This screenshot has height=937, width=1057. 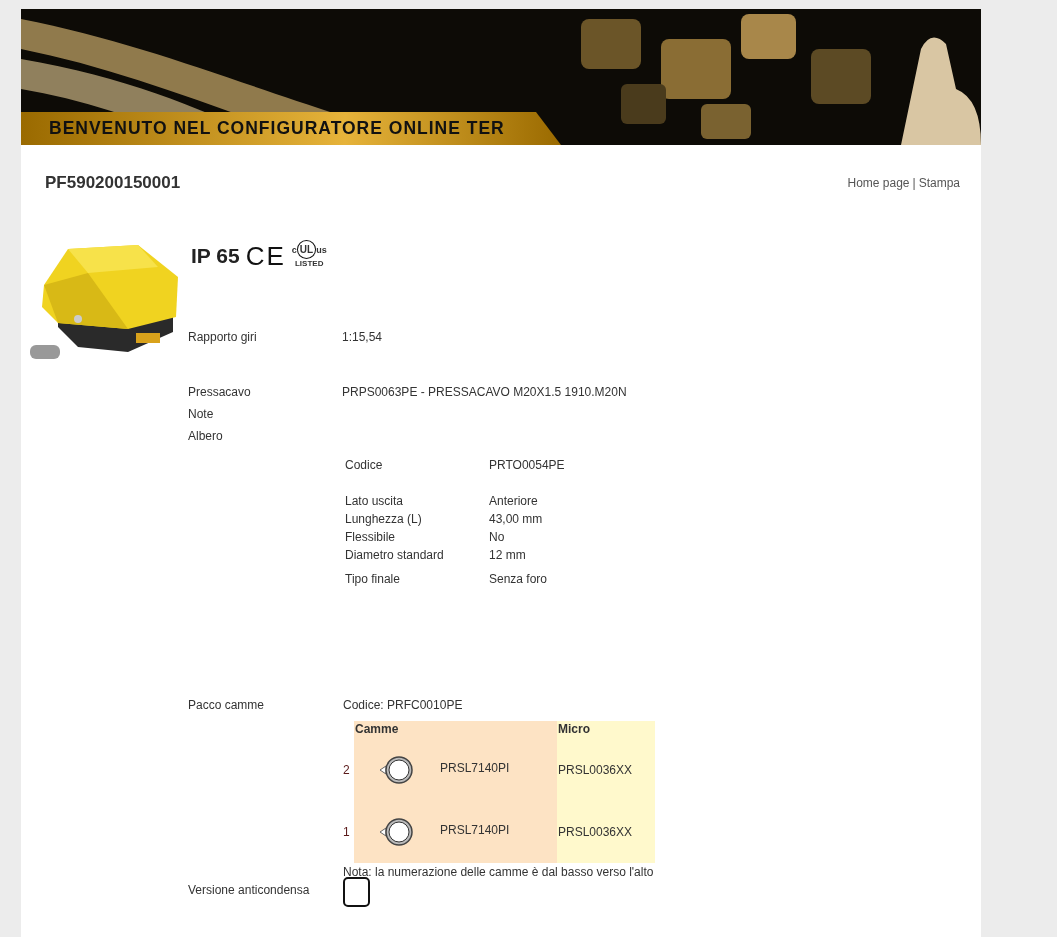 What do you see at coordinates (878, 182) in the screenshot?
I see `home-page-link: Home page` at bounding box center [878, 182].